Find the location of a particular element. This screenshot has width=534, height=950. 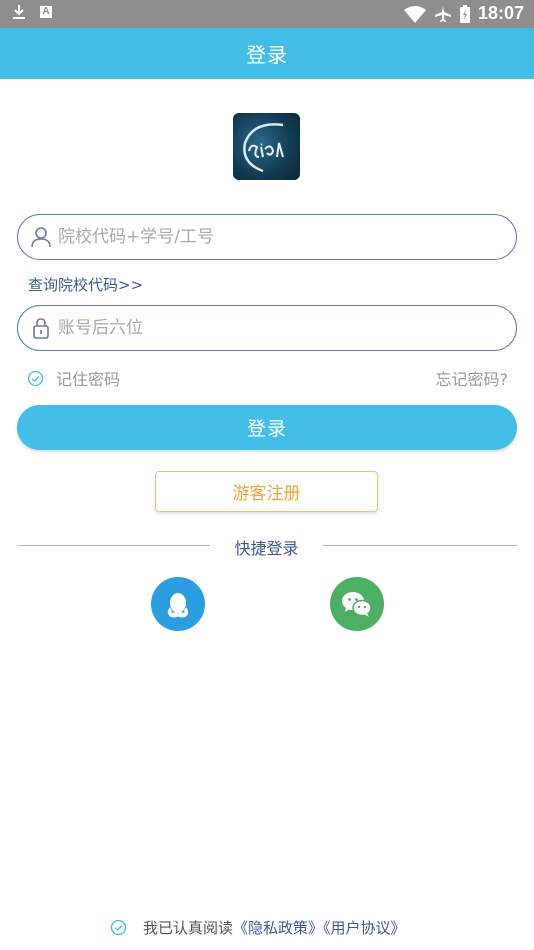

account-field is located at coordinates (267, 237).